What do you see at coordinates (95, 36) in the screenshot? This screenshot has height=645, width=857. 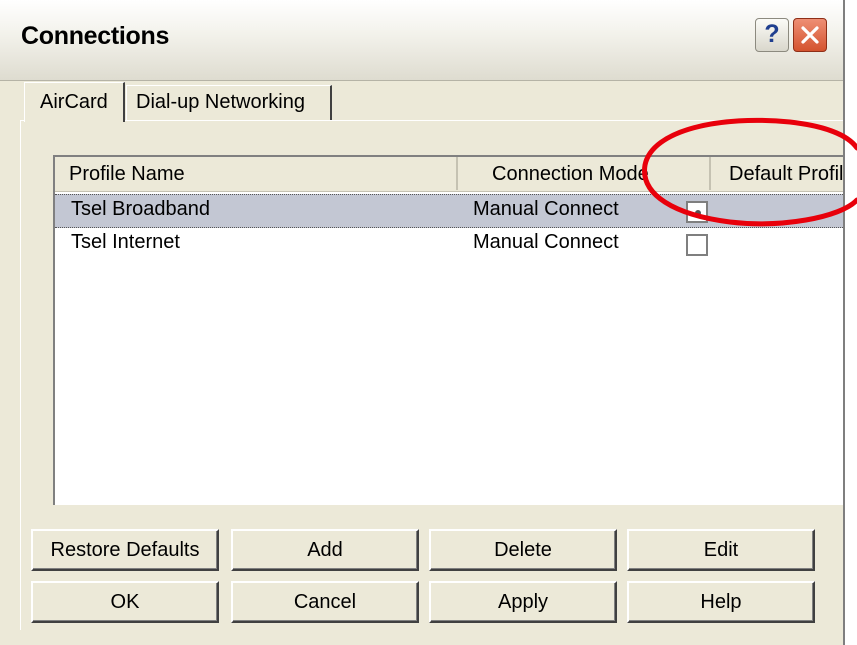 I see `window-title: Connections` at bounding box center [95, 36].